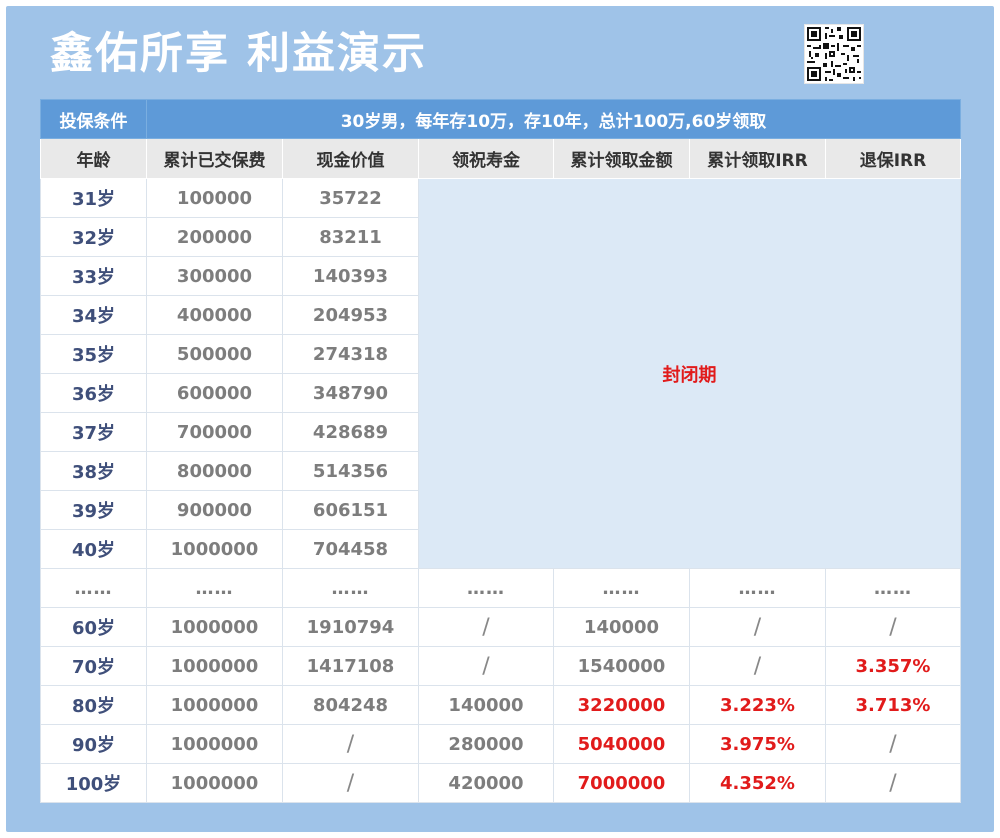 The image size is (1000, 838). I want to click on premium-cell: 800000, so click(214, 471).